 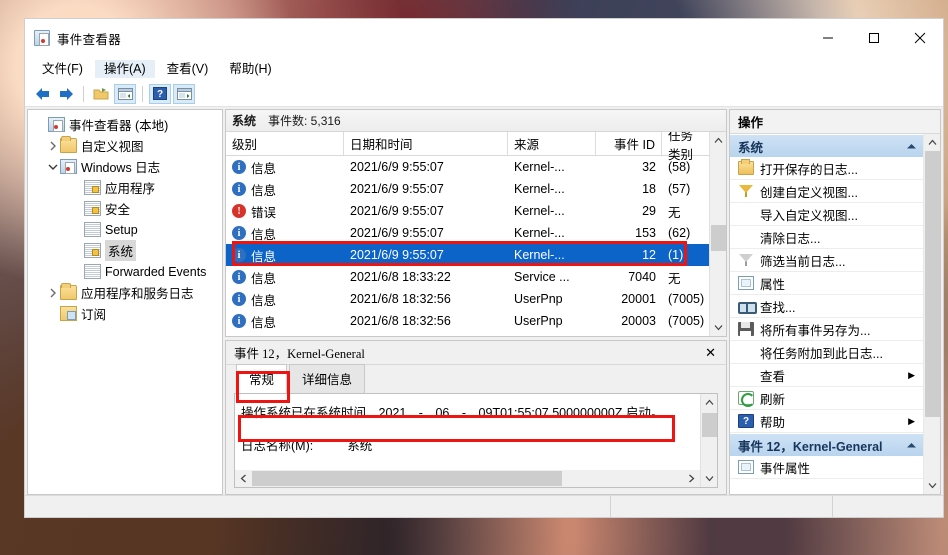 What do you see at coordinates (874, 38) in the screenshot?
I see `maximize-button` at bounding box center [874, 38].